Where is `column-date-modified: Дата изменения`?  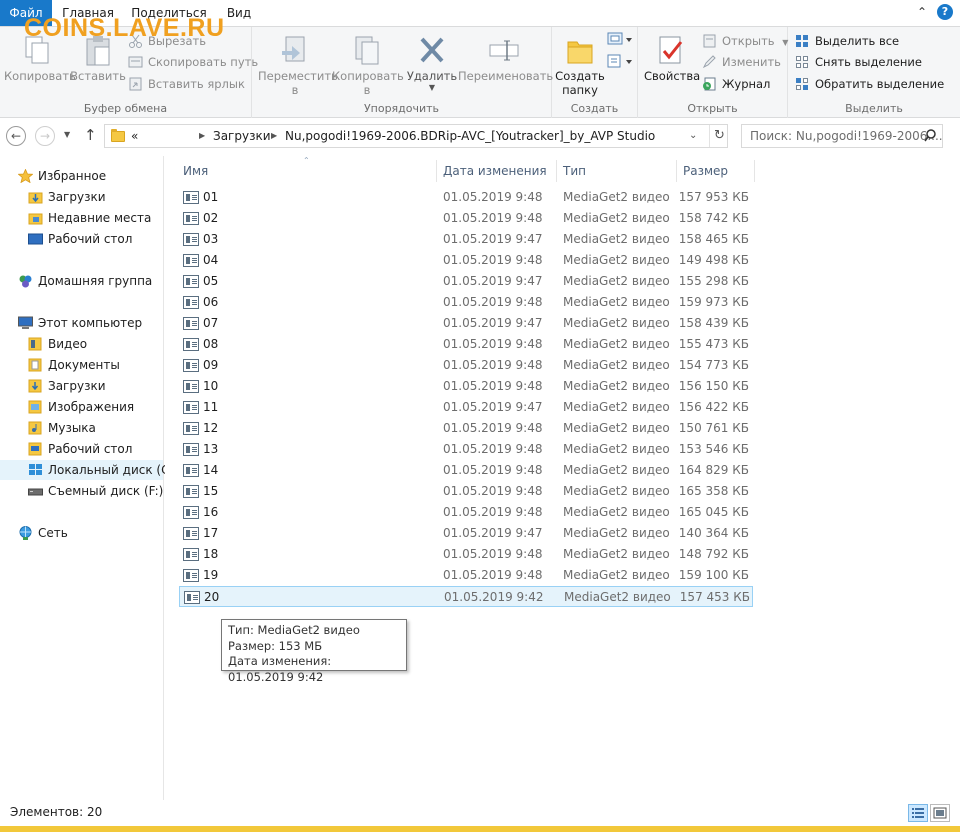 column-date-modified: Дата изменения is located at coordinates (497, 171).